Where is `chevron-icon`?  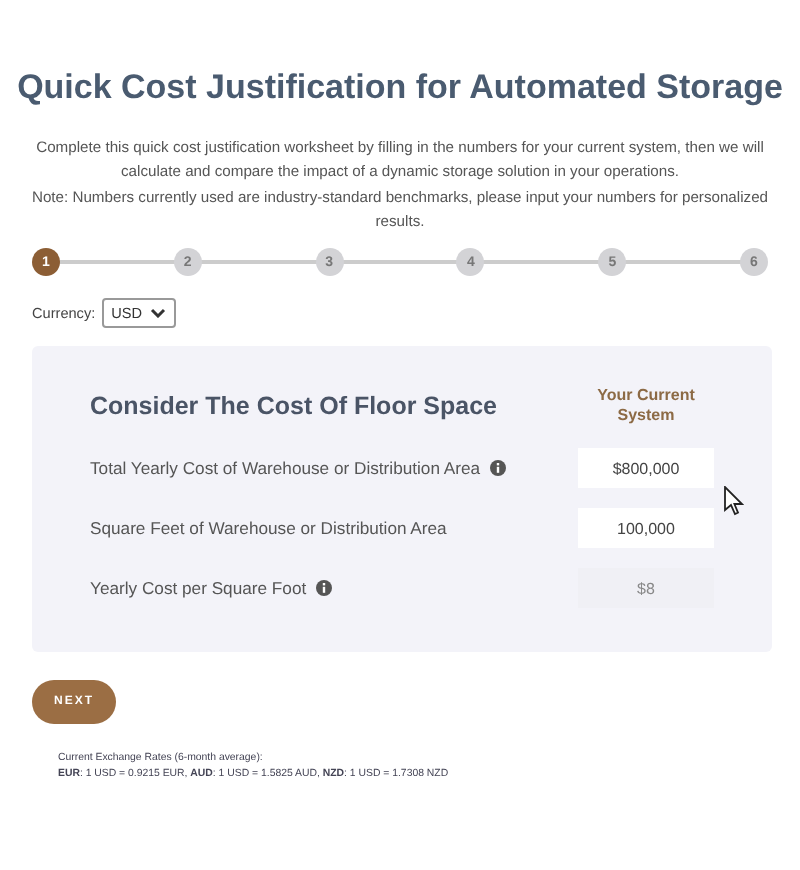
chevron-icon is located at coordinates (158, 313).